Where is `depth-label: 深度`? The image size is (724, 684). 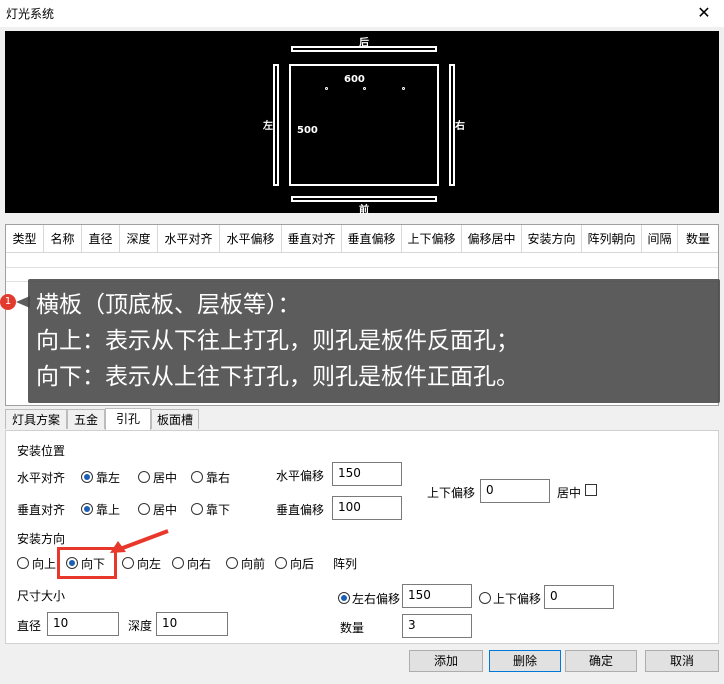
depth-label: 深度 is located at coordinates (140, 626).